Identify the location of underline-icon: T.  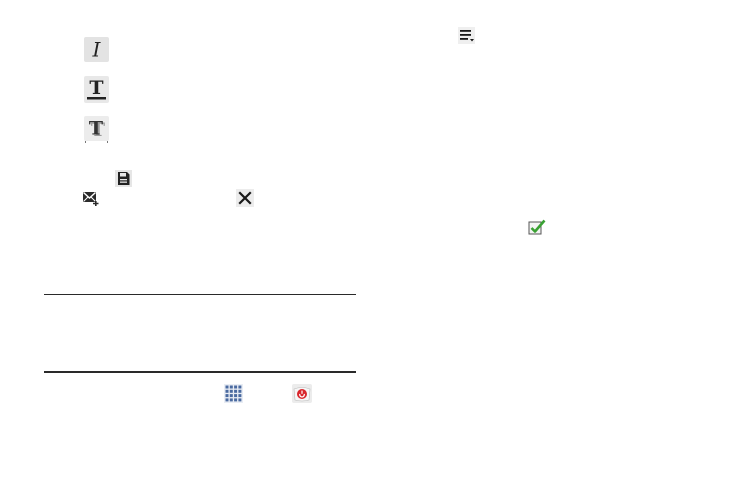
(96, 89).